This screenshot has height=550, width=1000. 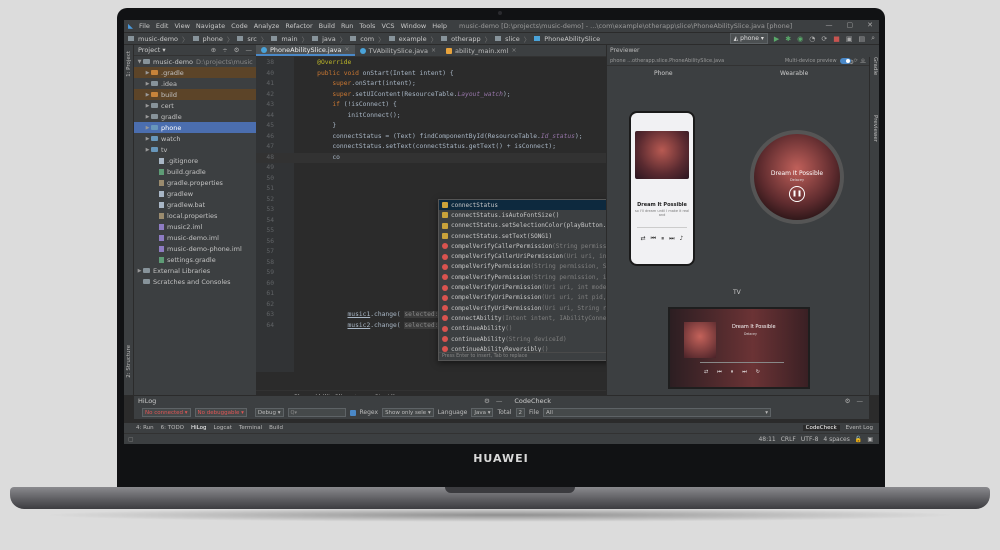 What do you see at coordinates (821, 428) in the screenshot?
I see `codecheck-tab: CodeCheck` at bounding box center [821, 428].